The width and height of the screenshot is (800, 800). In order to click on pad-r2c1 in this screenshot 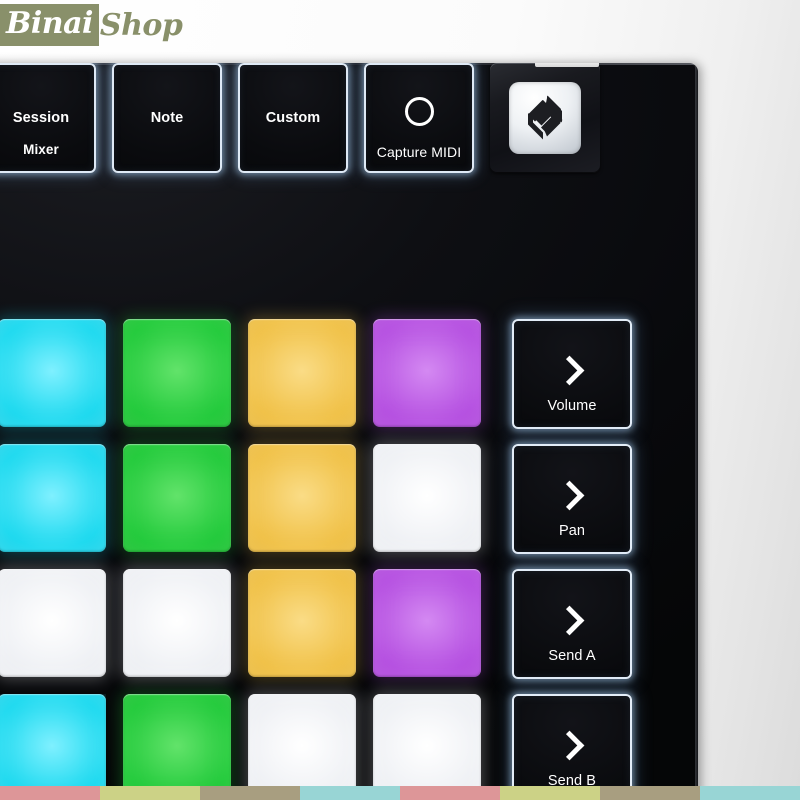, I will do `click(53, 498)`.